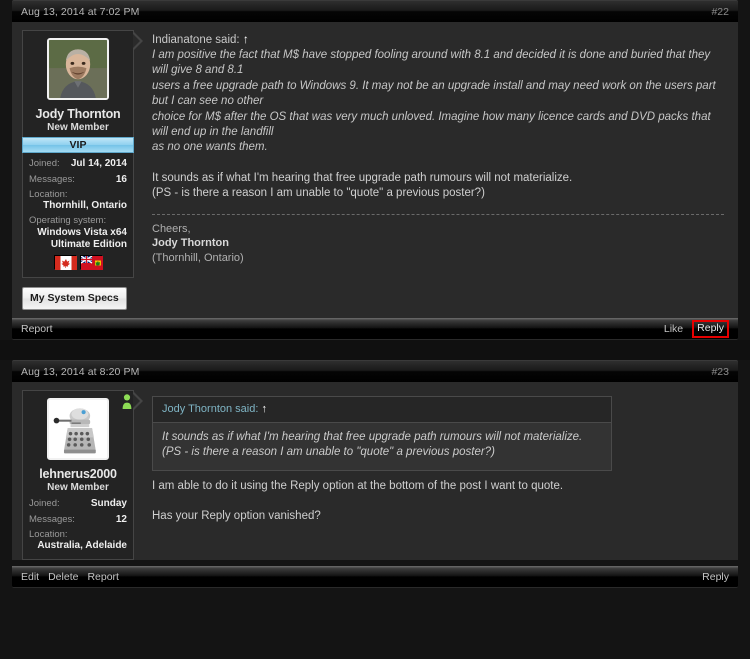 This screenshot has width=750, height=659. Describe the element at coordinates (375, 350) in the screenshot. I see `post-gap` at that location.